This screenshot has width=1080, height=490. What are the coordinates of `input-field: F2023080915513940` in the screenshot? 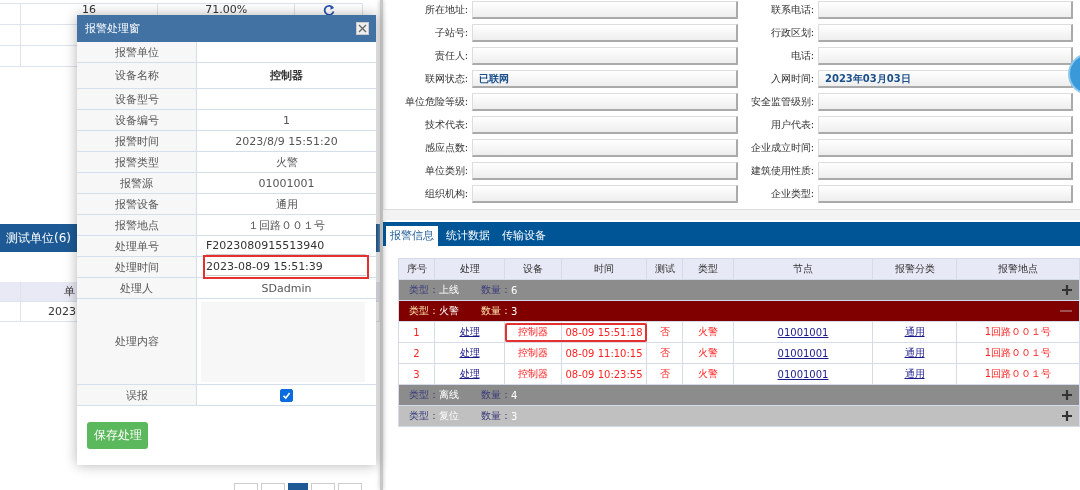 It's located at (286, 246).